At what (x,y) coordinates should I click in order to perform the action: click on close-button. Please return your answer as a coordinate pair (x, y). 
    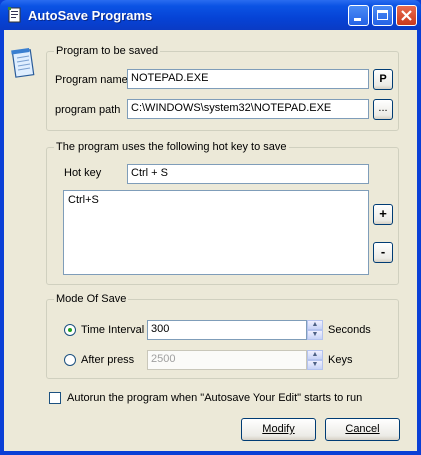
    Looking at the image, I should click on (406, 15).